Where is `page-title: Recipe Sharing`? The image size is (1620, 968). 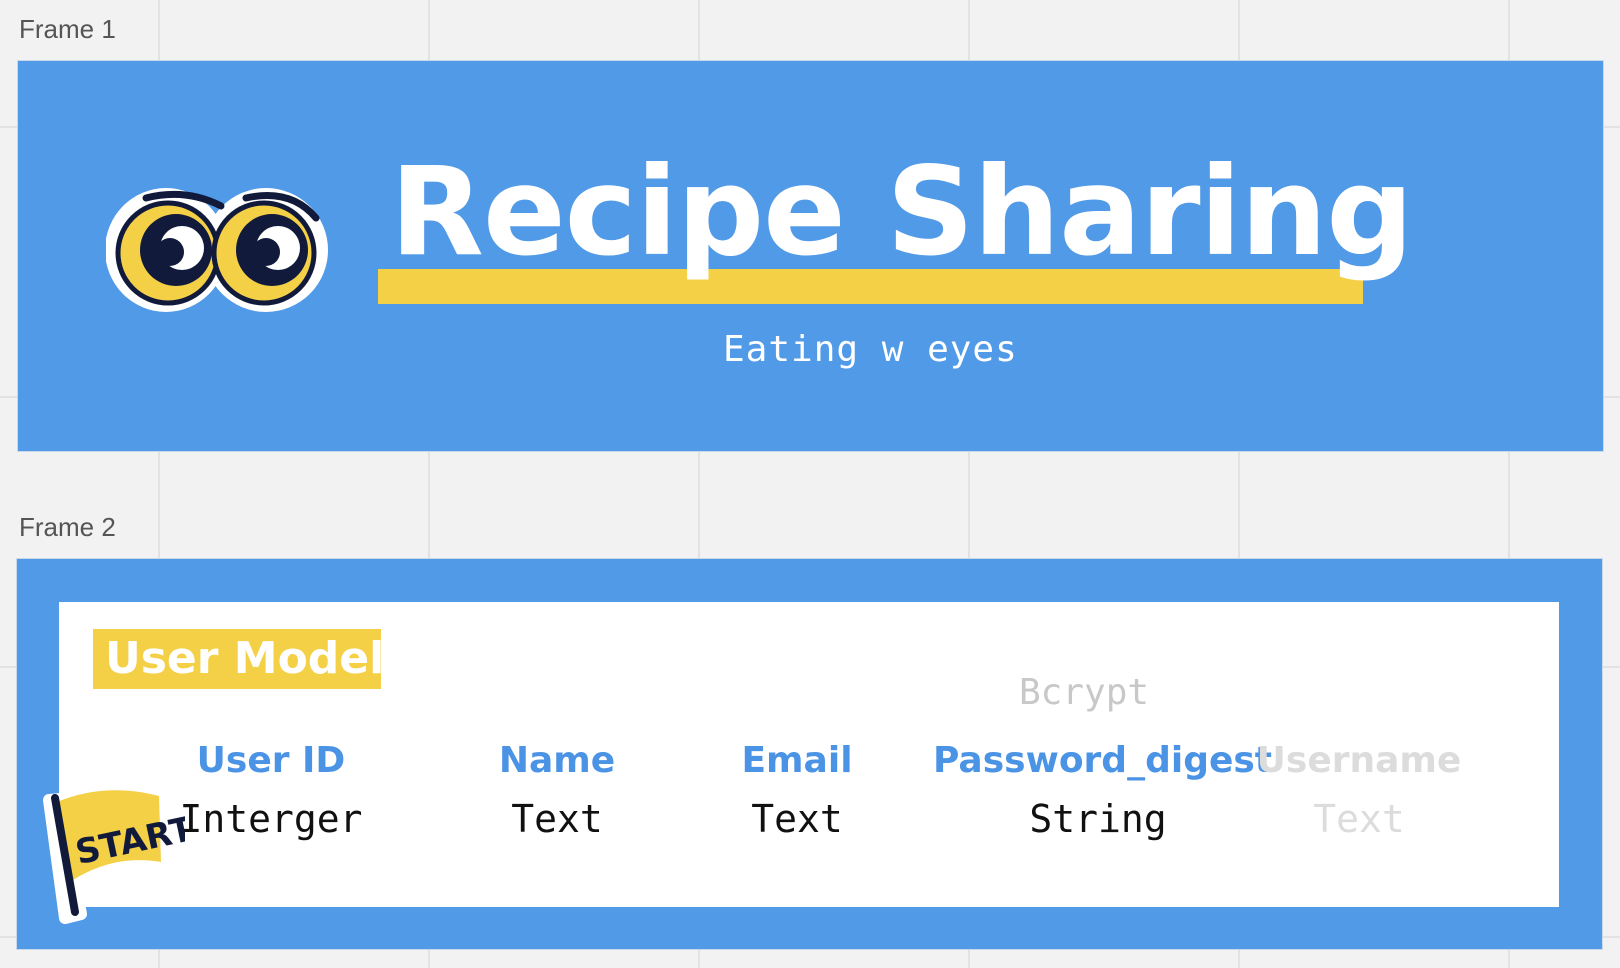
page-title: Recipe Sharing is located at coordinates (902, 212).